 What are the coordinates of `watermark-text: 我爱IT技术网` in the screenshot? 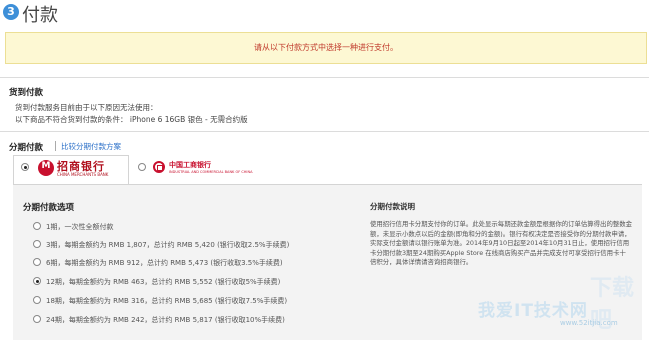 It's located at (533, 311).